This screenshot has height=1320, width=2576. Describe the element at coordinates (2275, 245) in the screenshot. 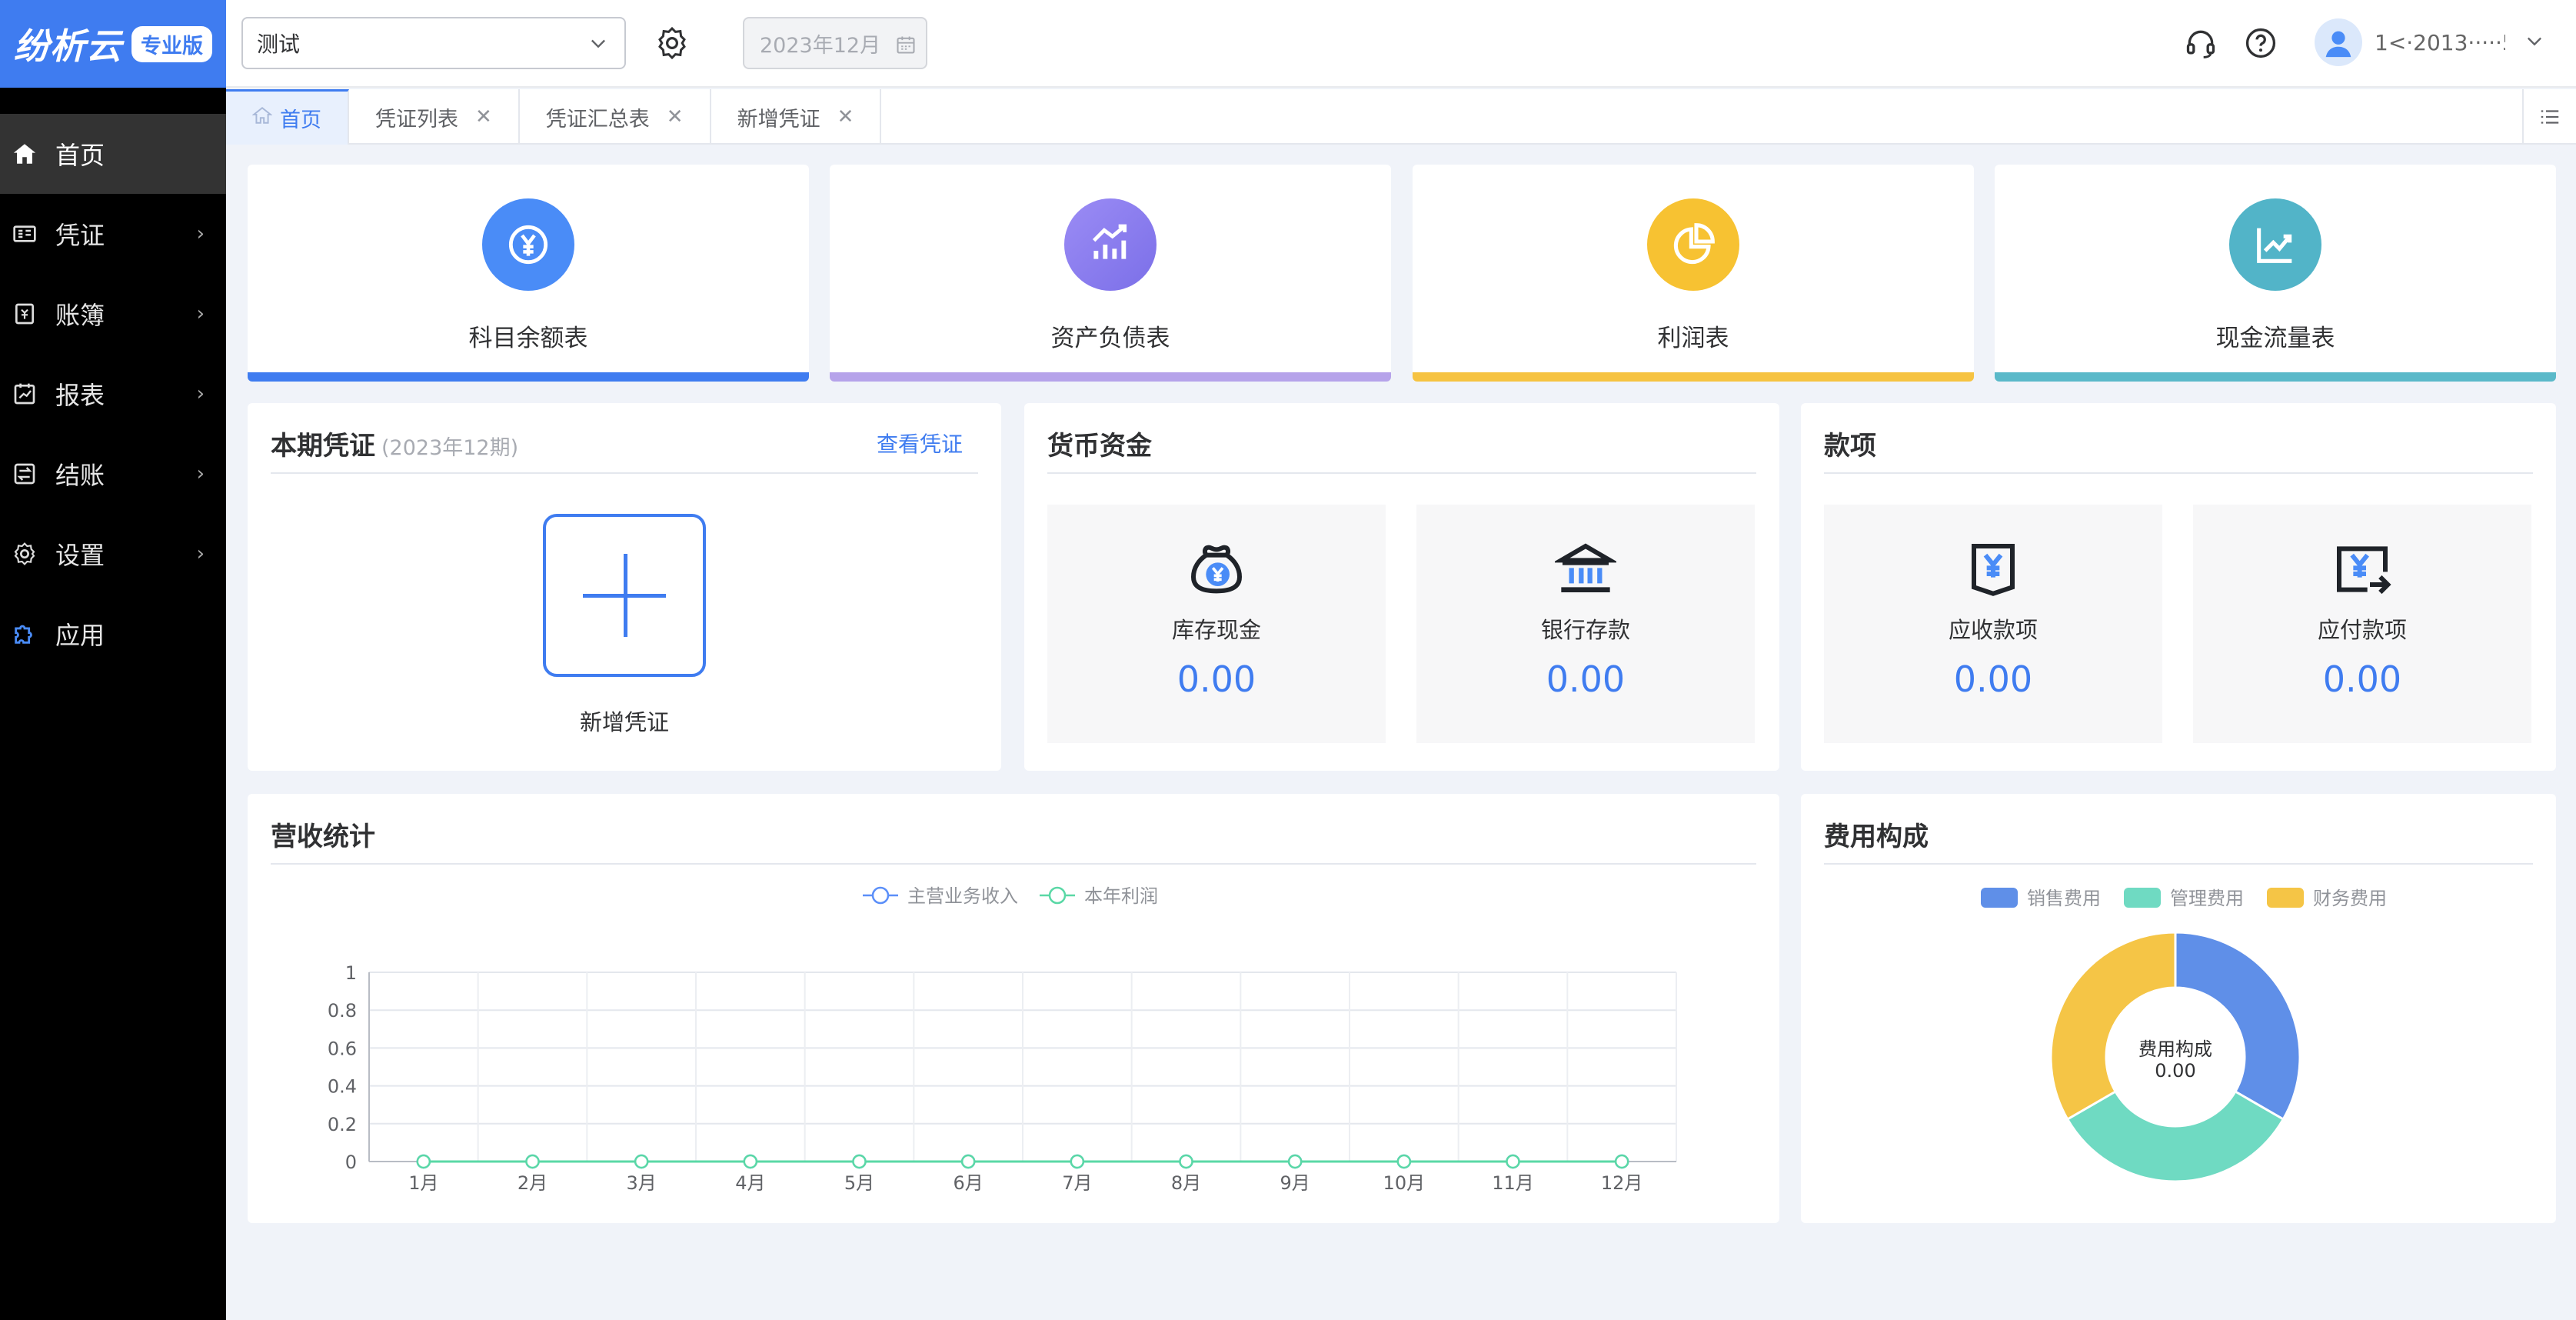

I see `line-trend-icon` at that location.